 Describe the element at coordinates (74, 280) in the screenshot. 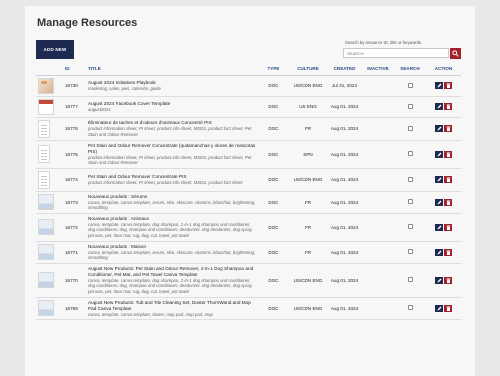

I see `resource-id: 16770` at that location.